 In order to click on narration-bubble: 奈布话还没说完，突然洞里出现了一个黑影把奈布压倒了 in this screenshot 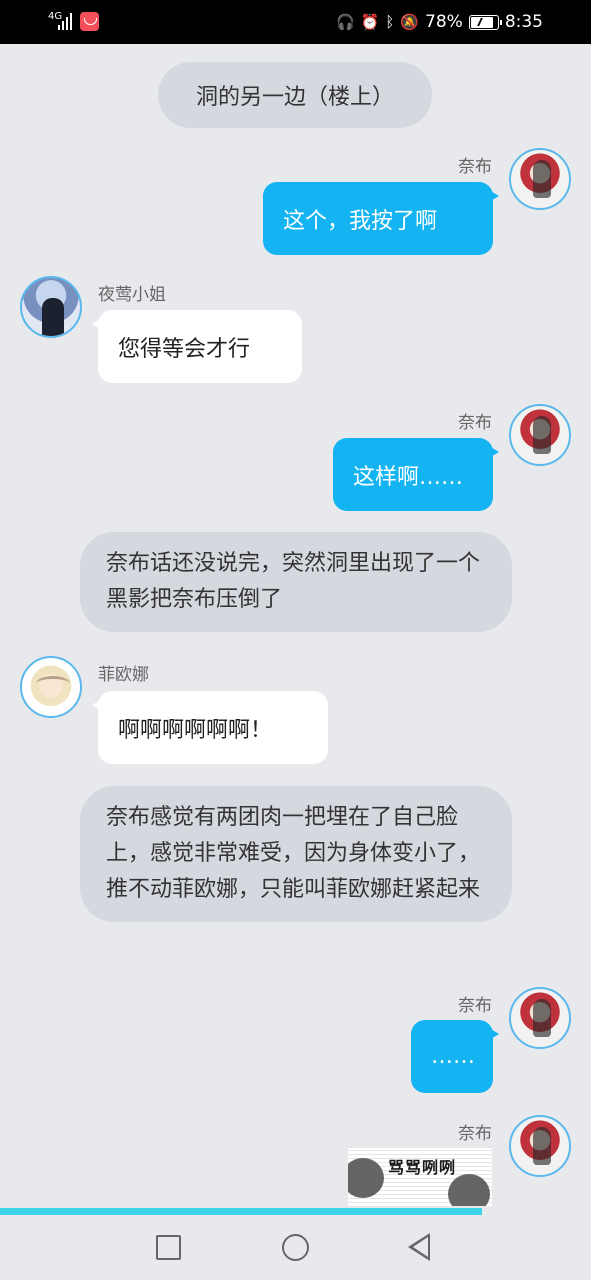, I will do `click(296, 582)`.